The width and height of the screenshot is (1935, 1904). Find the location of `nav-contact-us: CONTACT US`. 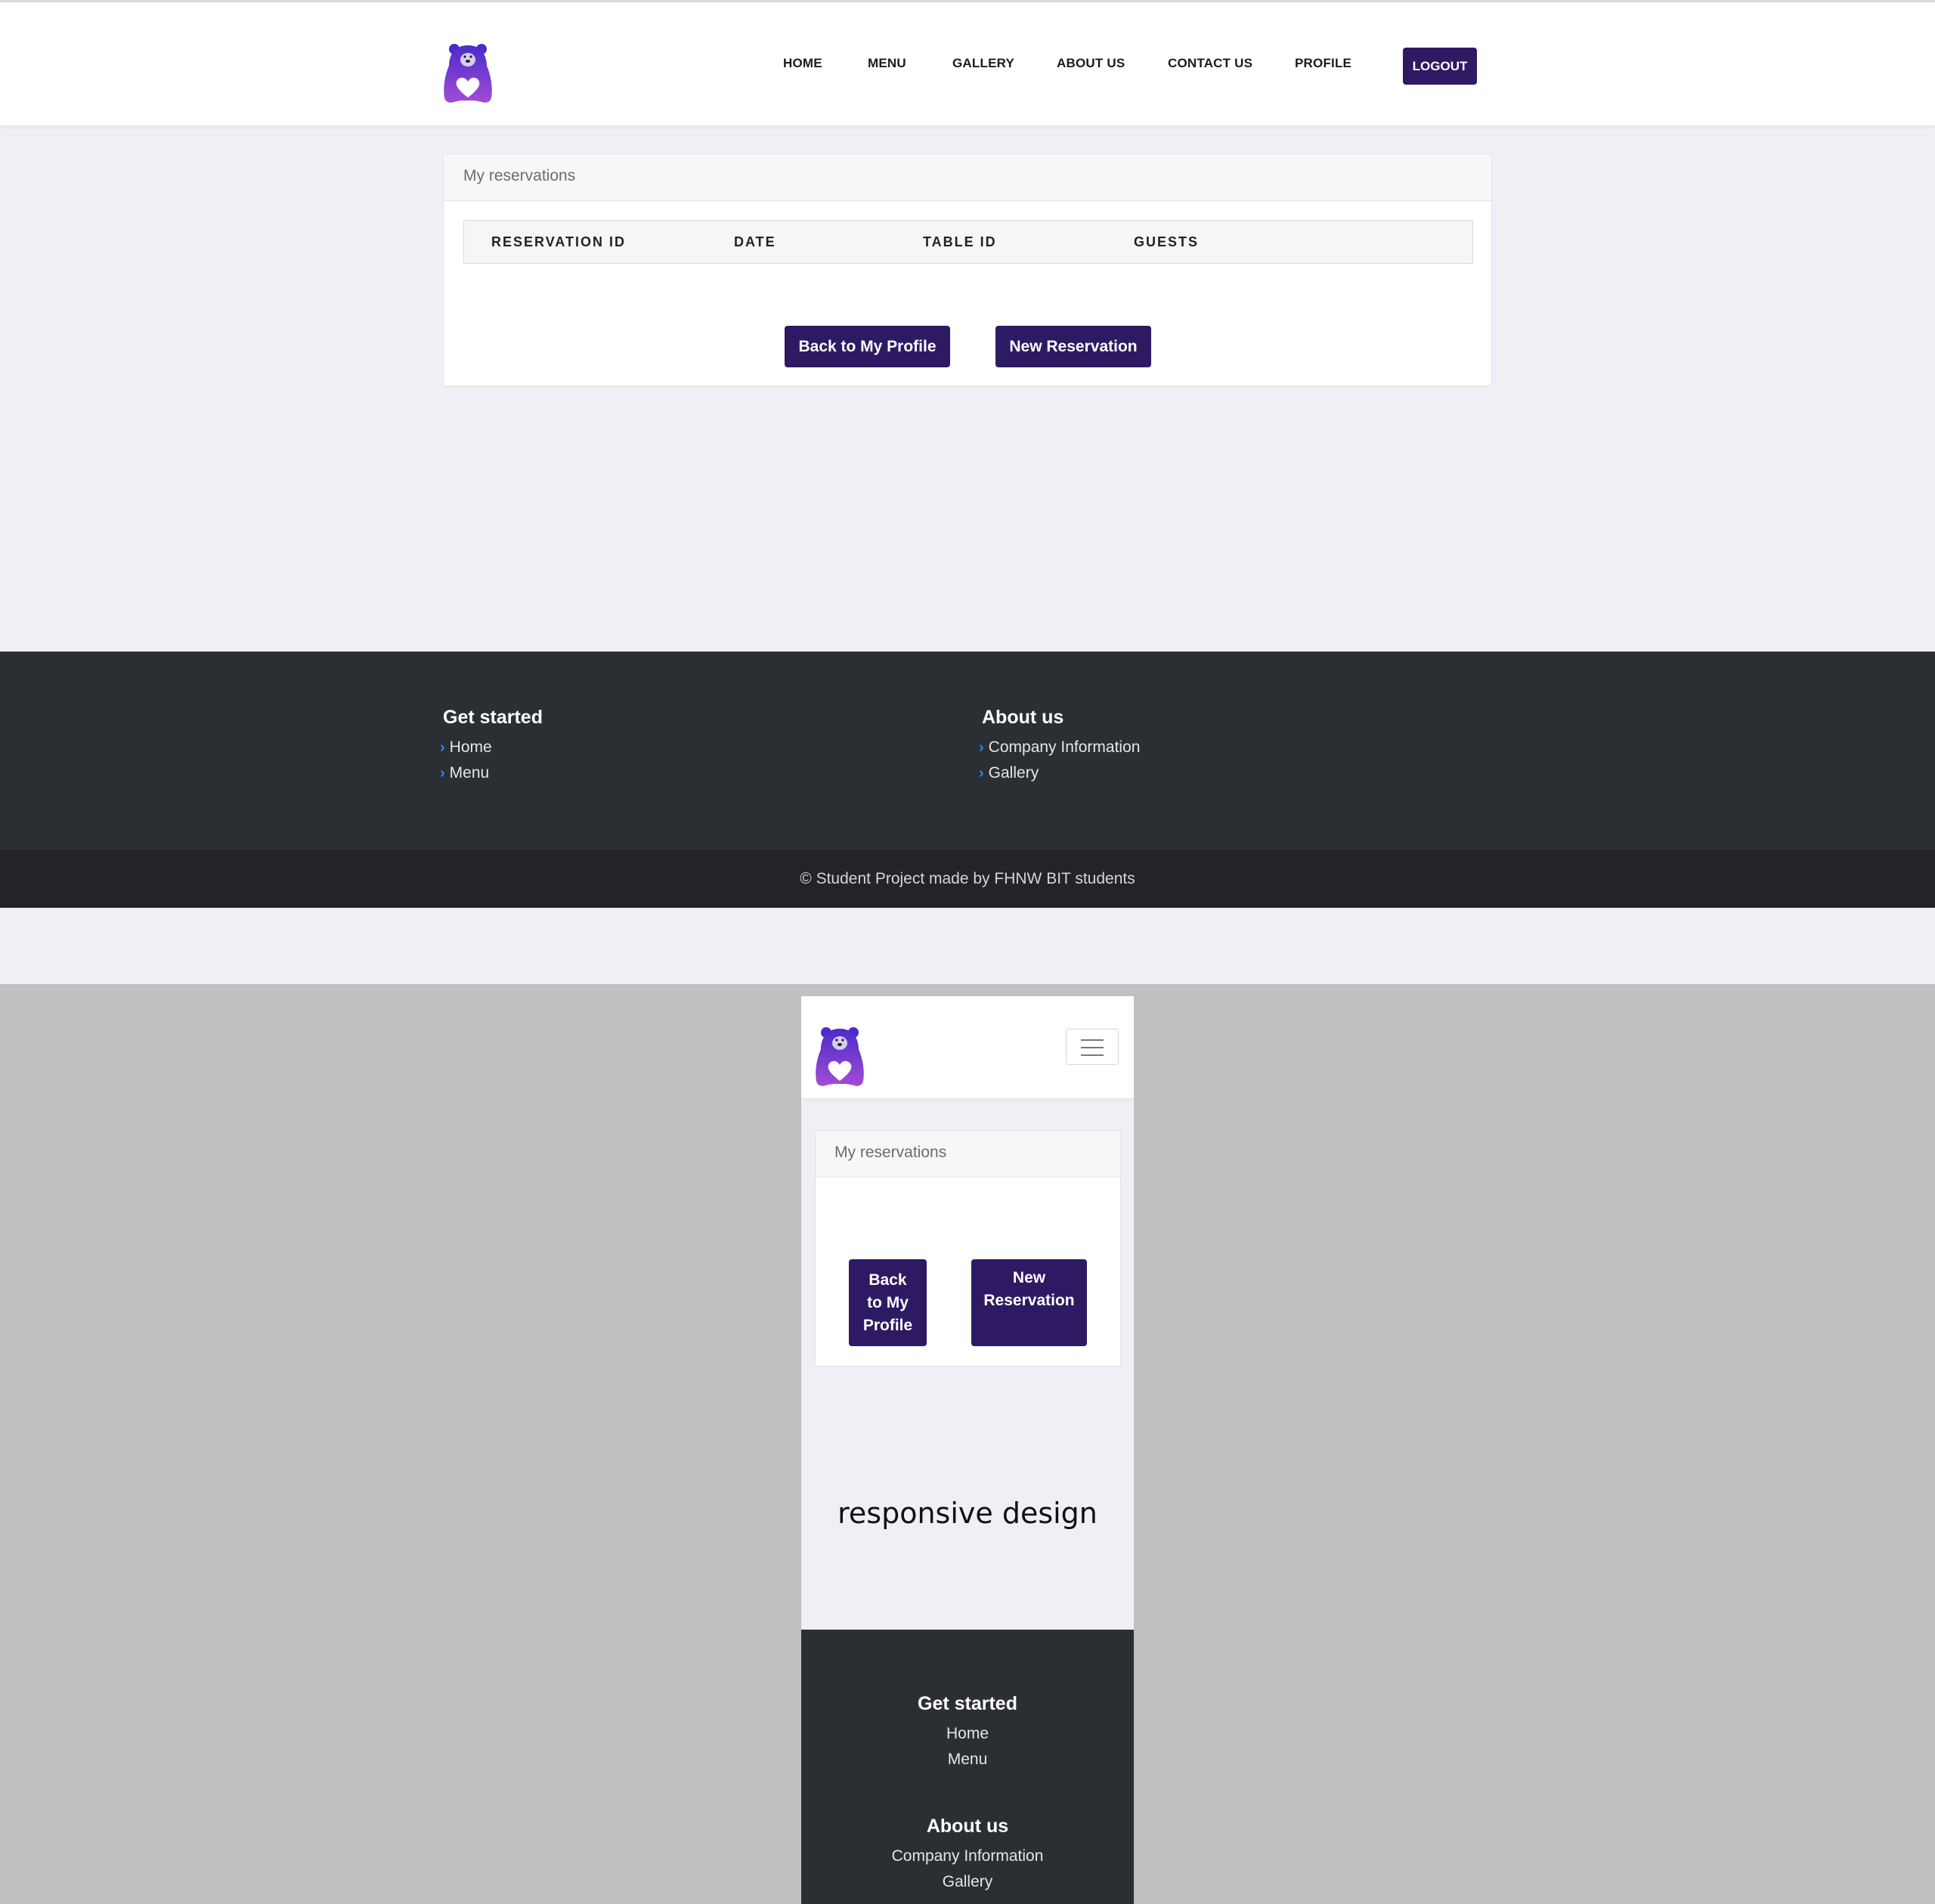

nav-contact-us: CONTACT US is located at coordinates (1210, 63).